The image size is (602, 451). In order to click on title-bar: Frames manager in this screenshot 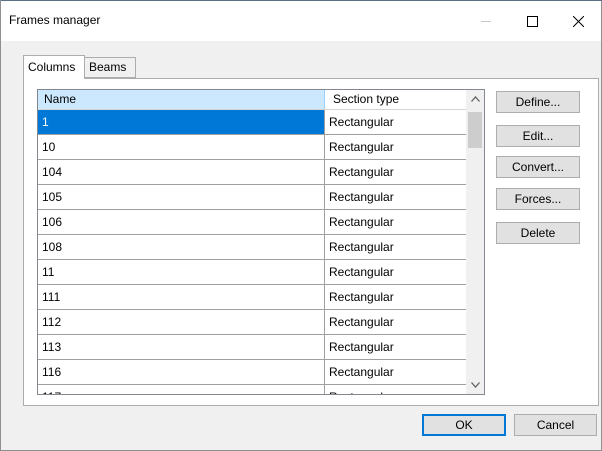, I will do `click(301, 21)`.